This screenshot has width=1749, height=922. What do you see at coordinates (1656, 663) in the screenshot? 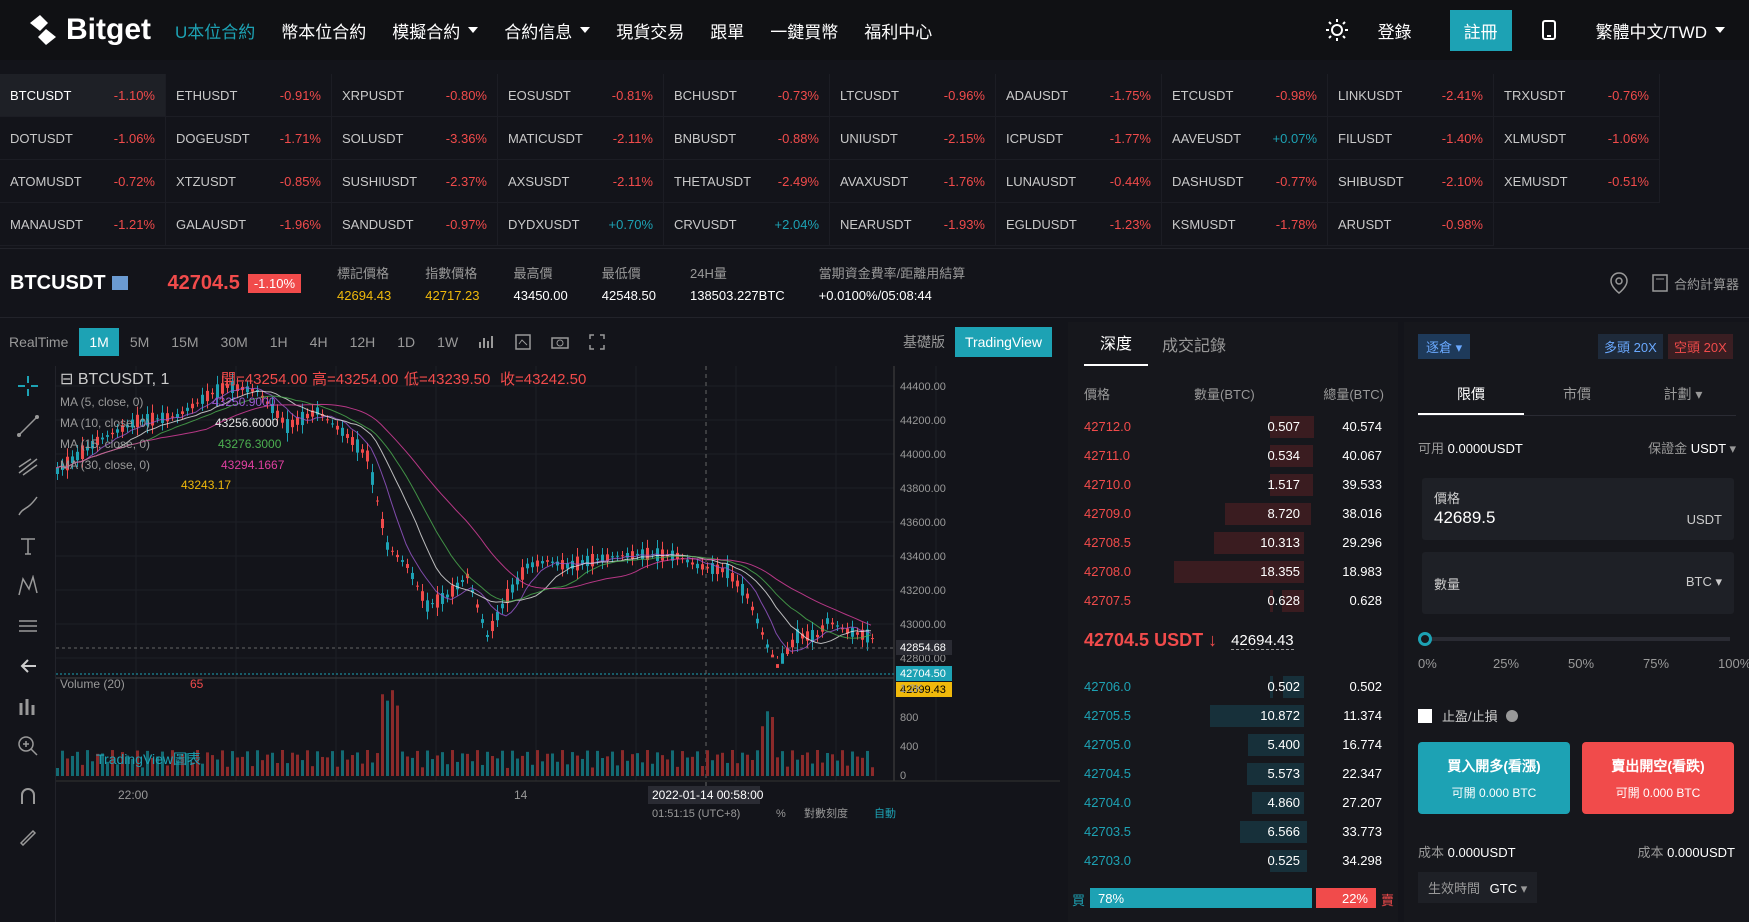
I see `slider-mark: 75%` at bounding box center [1656, 663].